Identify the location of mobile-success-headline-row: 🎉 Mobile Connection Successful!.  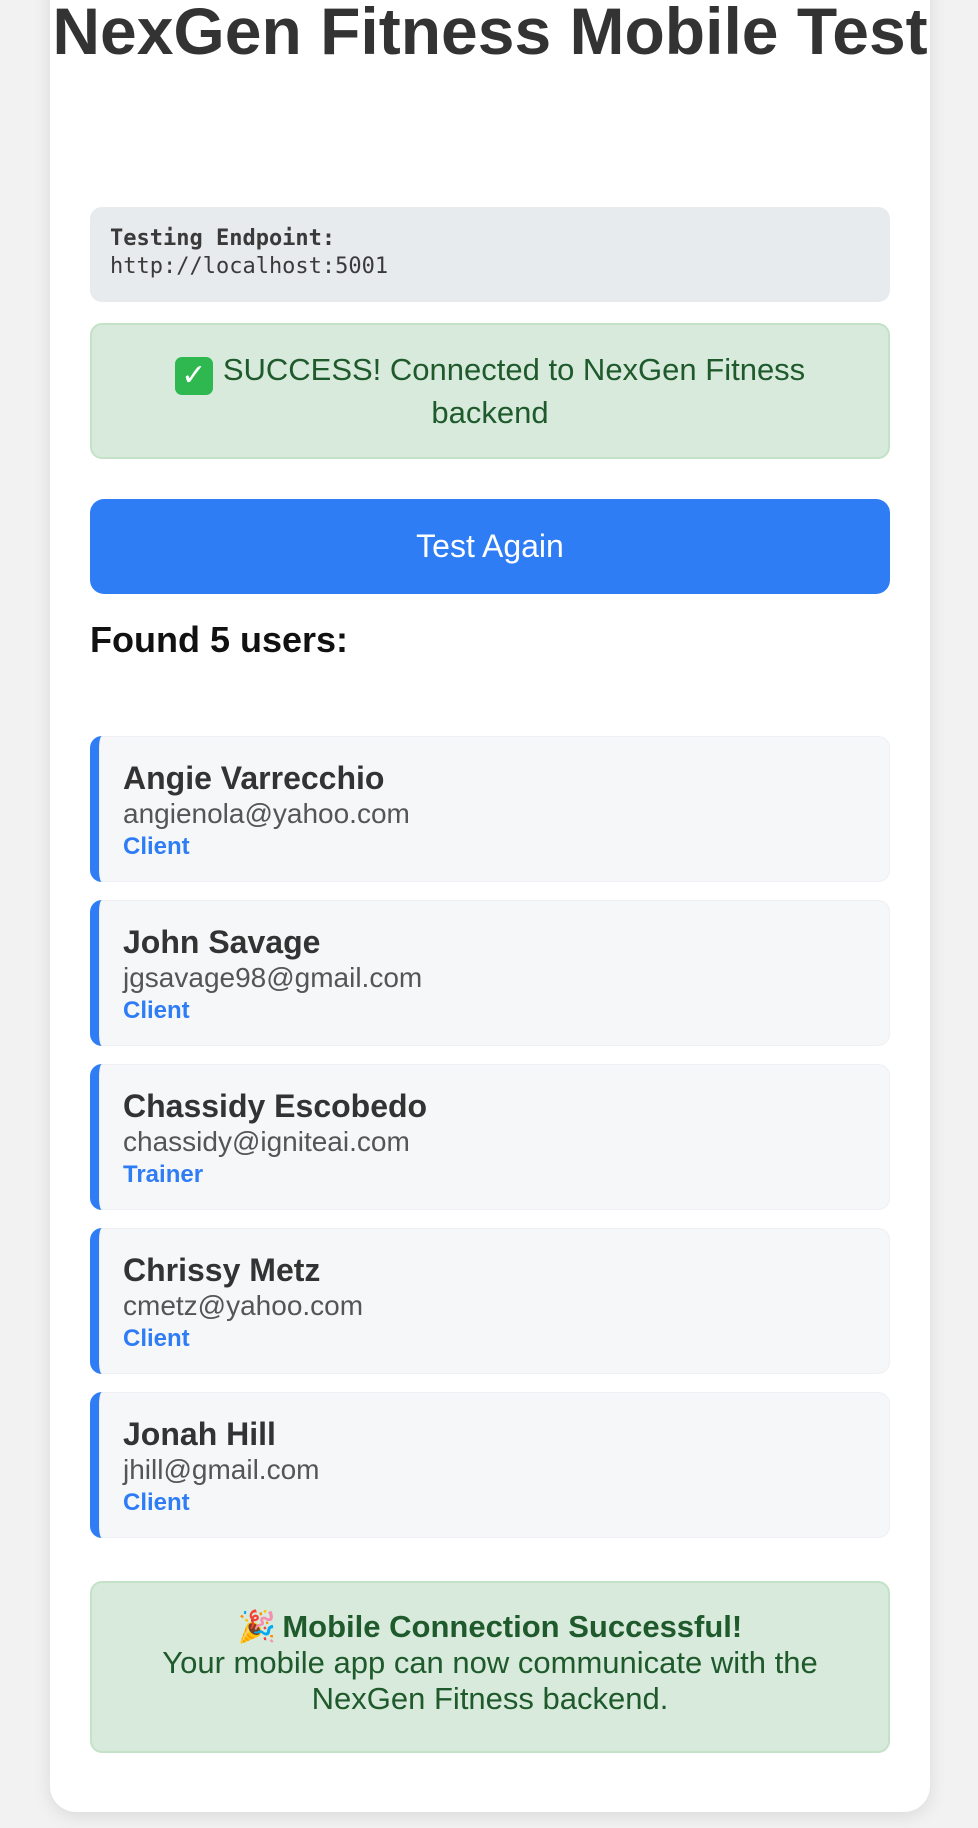
(490, 1627).